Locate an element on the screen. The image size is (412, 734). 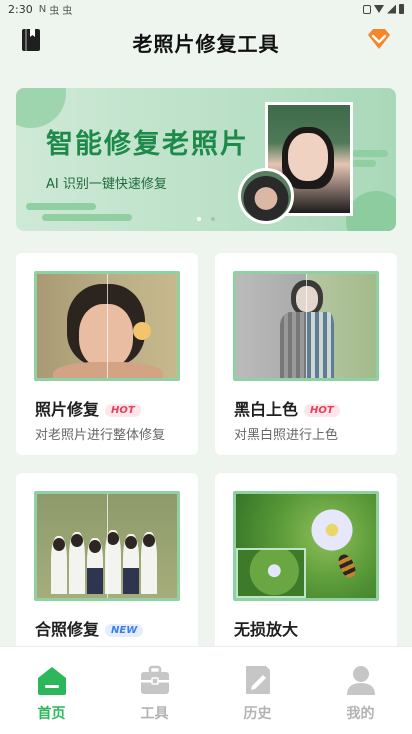
carousel-indicator is located at coordinates (206, 215).